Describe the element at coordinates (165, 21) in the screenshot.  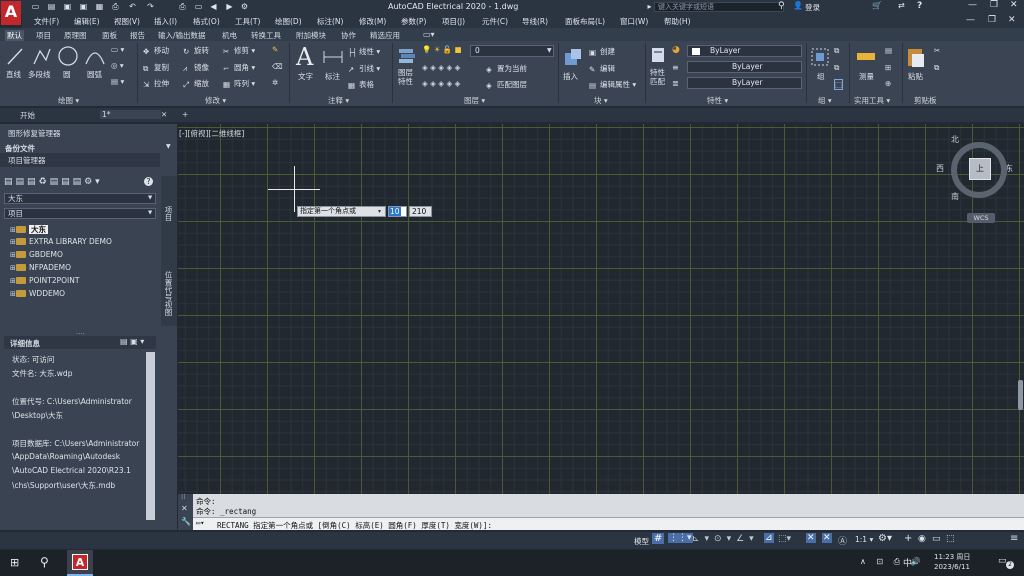
I see `menu-insert: 插入(I)` at that location.